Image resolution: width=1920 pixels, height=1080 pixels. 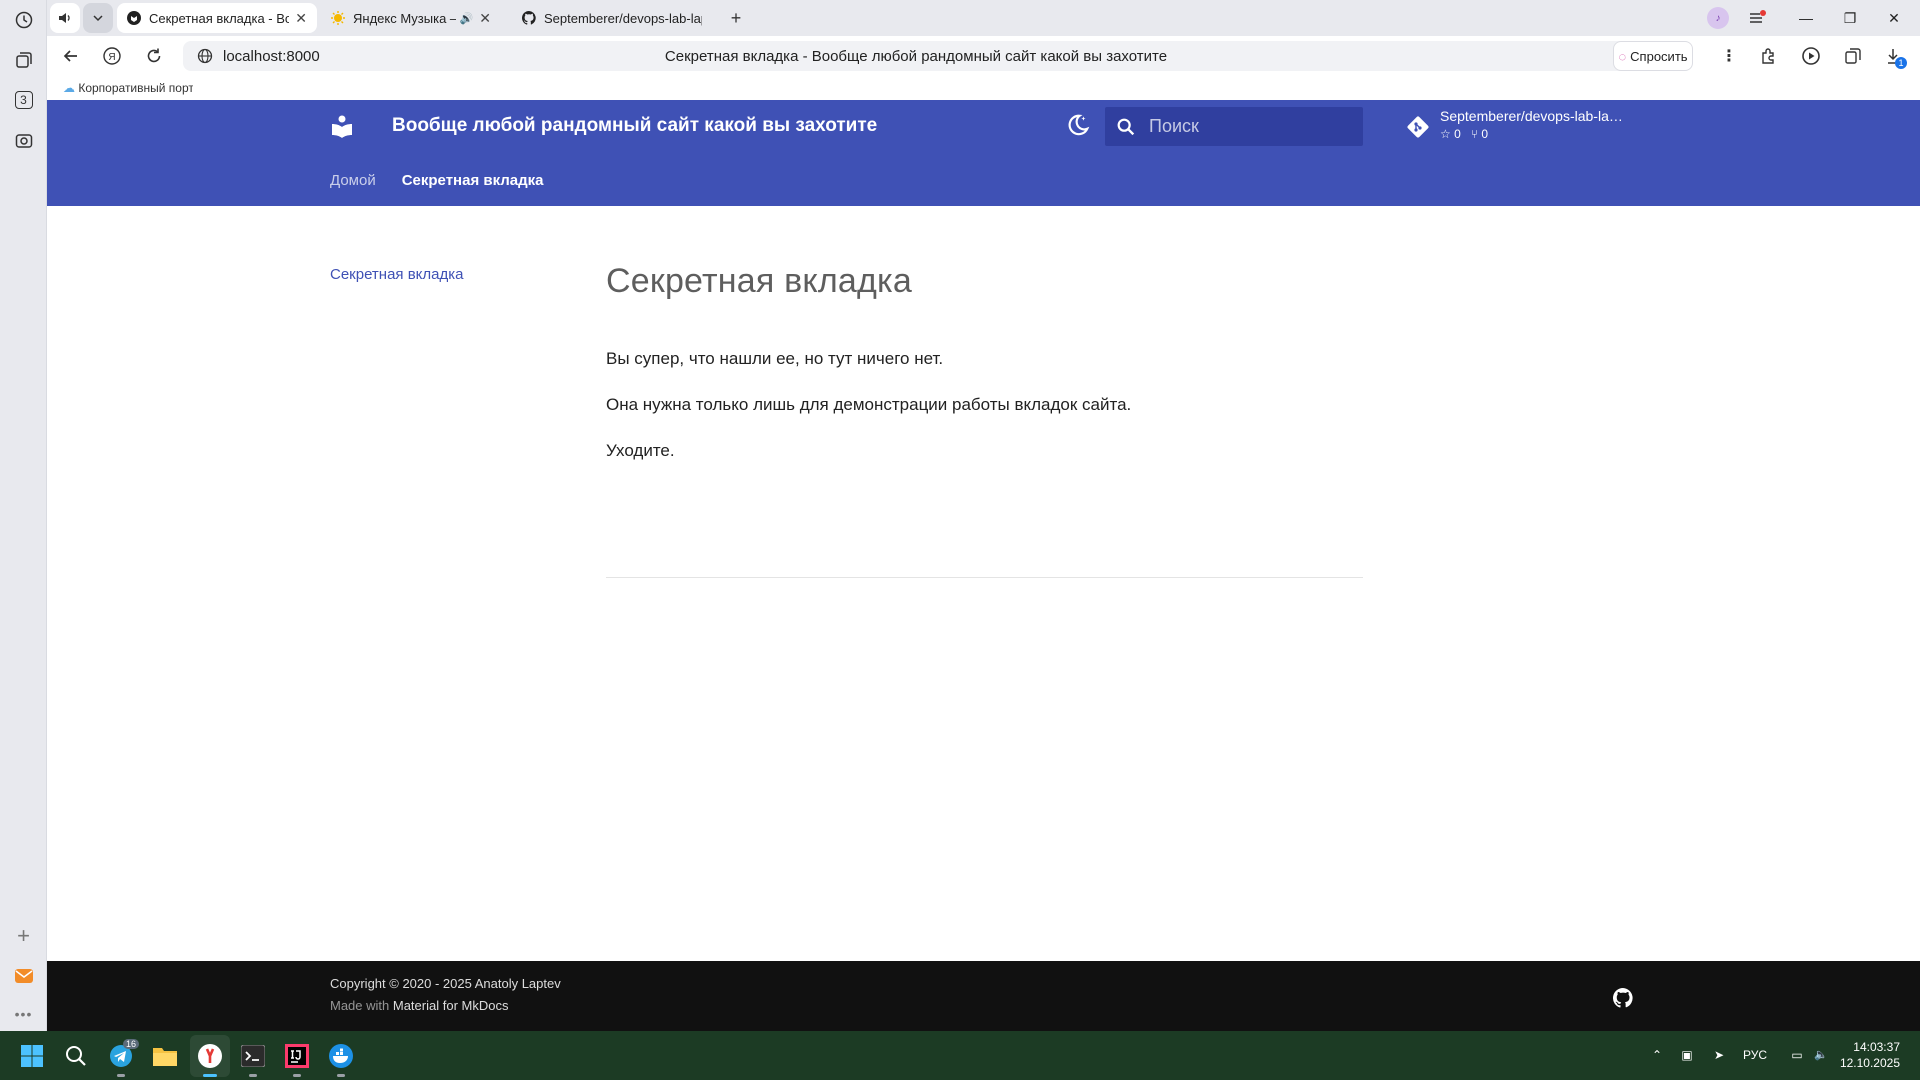 What do you see at coordinates (1687, 1055) in the screenshot?
I see `network-icon: ▣` at bounding box center [1687, 1055].